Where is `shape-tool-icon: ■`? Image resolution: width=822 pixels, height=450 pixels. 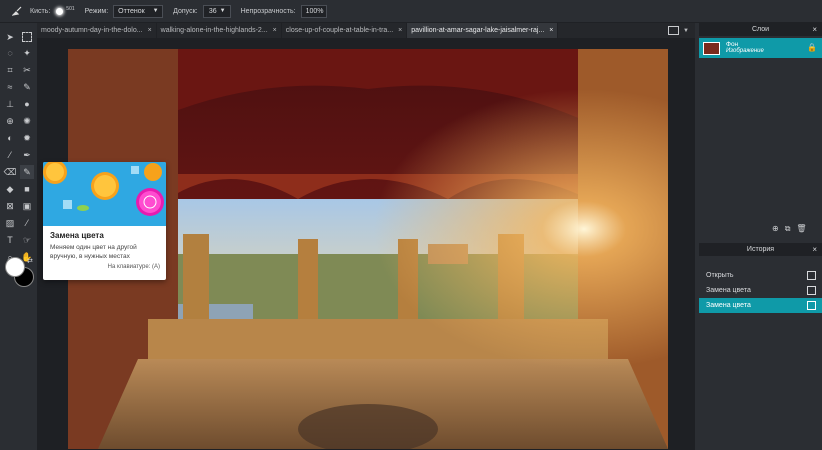
shape-tool-icon: ■ is located at coordinates (27, 189).